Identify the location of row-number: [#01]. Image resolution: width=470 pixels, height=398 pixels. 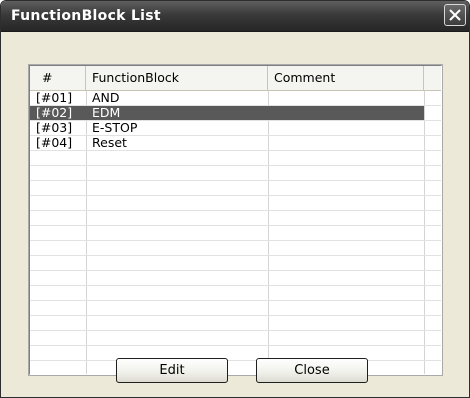
(54, 97).